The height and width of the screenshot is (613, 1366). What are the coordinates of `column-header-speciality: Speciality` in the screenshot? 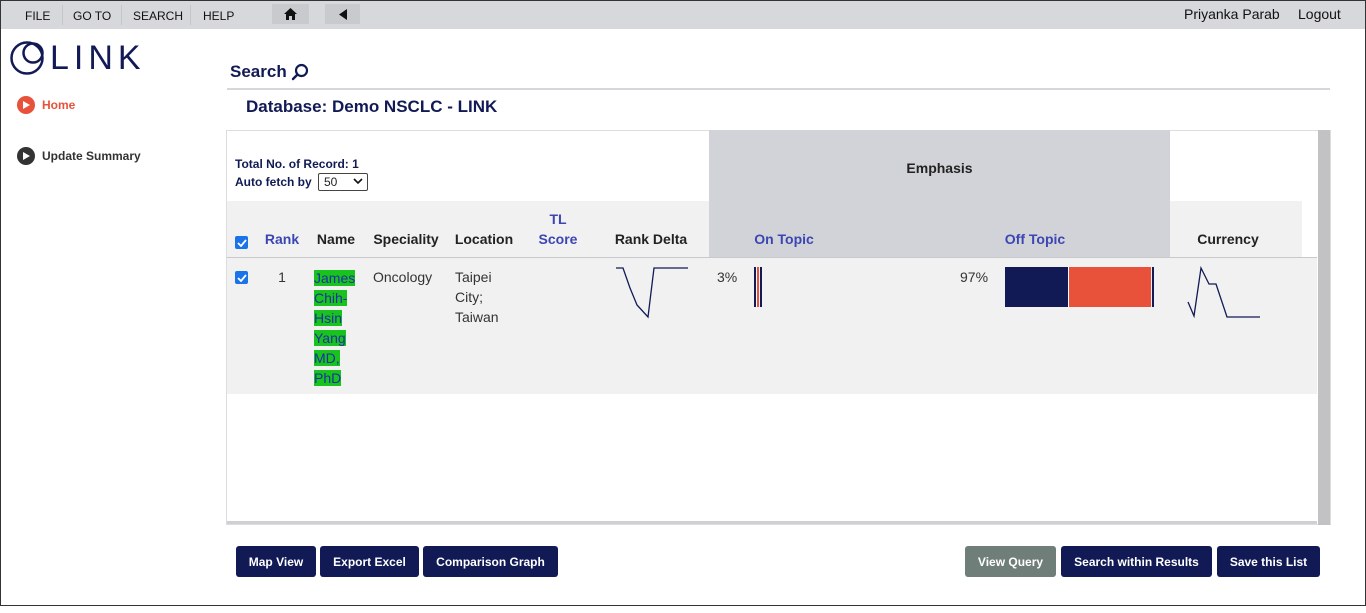 It's located at (406, 239).